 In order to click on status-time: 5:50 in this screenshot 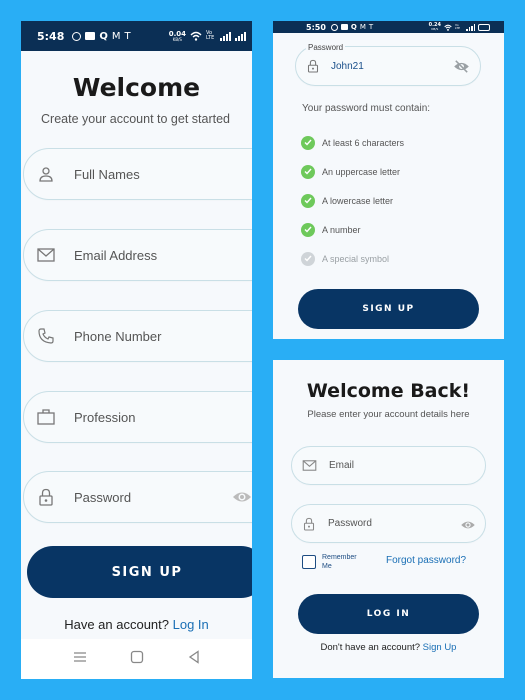, I will do `click(316, 27)`.